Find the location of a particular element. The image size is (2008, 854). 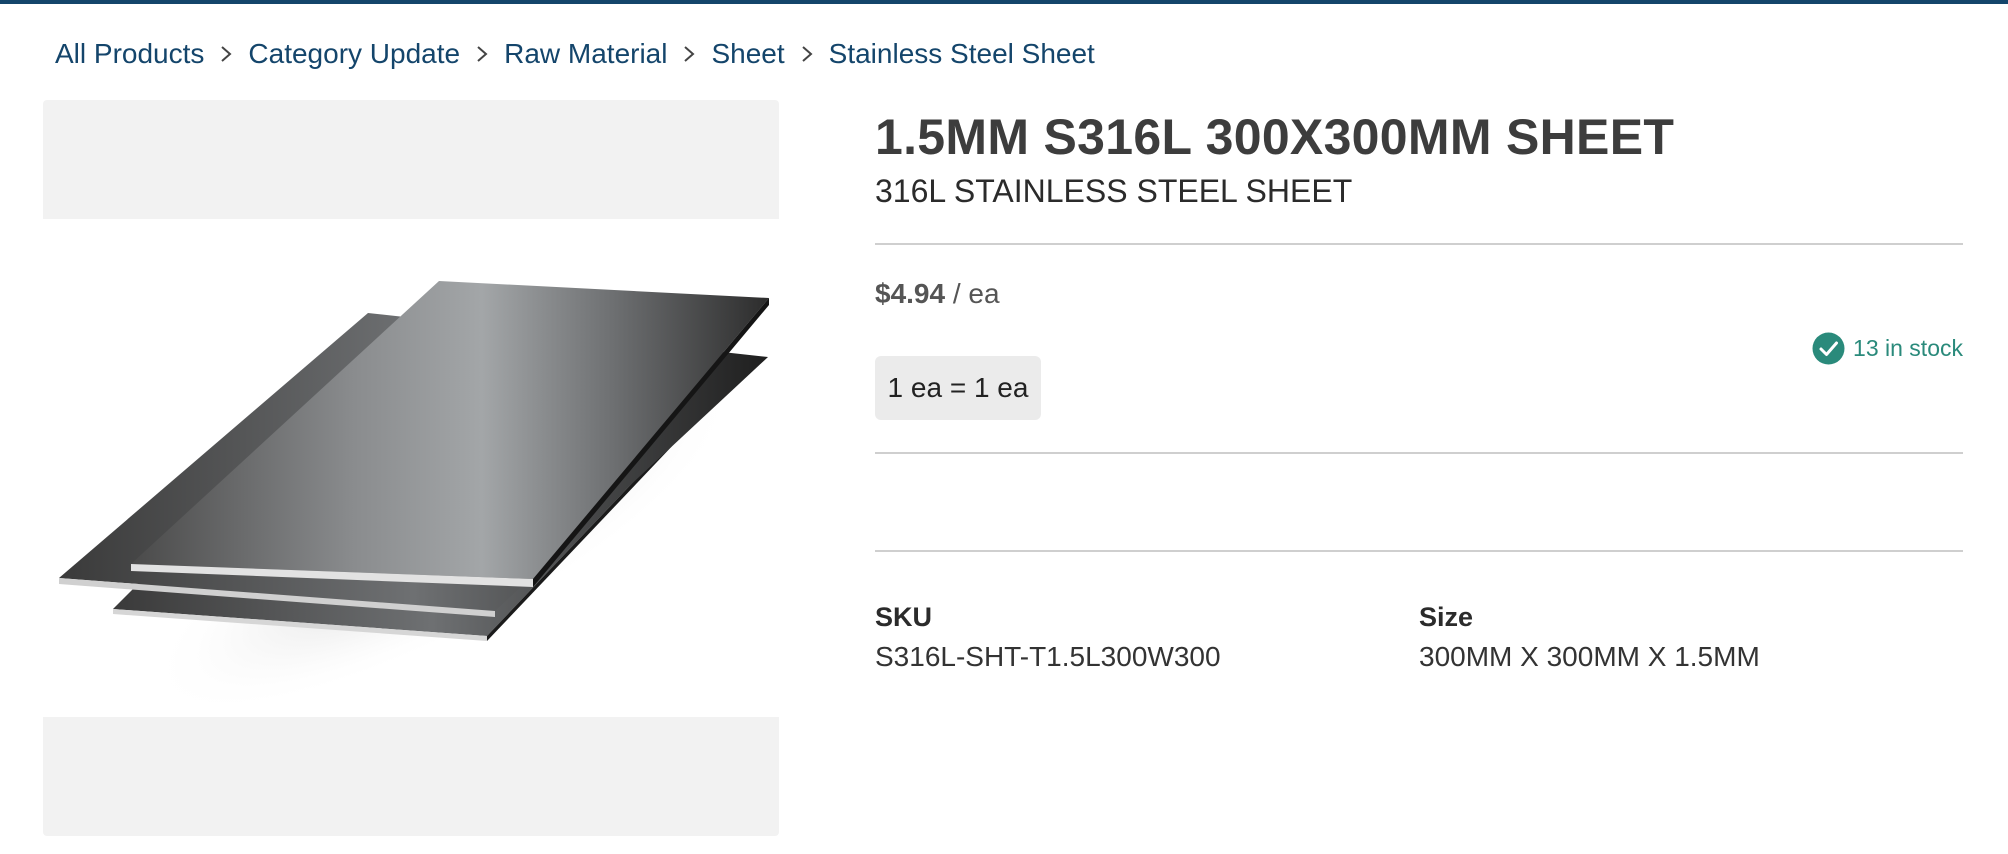

size-value: 300MM X 300MM X 1.5MM is located at coordinates (1589, 656).